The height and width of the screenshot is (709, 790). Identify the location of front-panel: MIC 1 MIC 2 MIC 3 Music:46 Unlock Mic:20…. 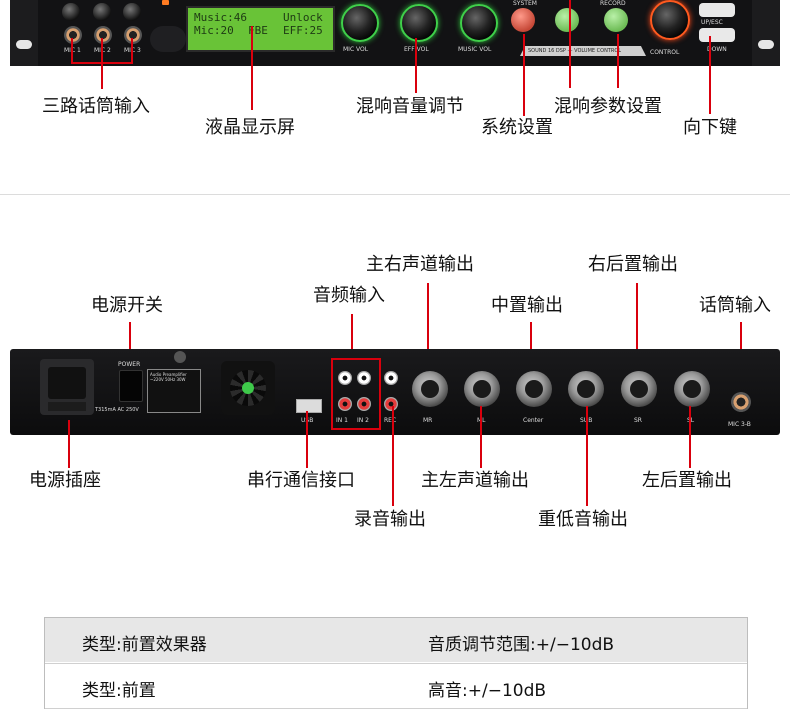
(395, 33).